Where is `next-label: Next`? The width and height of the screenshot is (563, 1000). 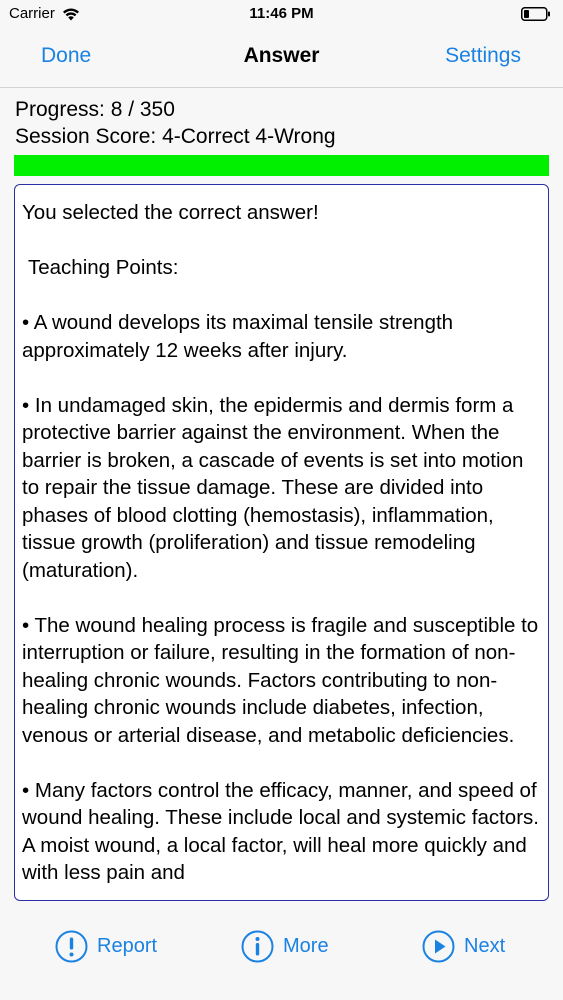
next-label: Next is located at coordinates (485, 946).